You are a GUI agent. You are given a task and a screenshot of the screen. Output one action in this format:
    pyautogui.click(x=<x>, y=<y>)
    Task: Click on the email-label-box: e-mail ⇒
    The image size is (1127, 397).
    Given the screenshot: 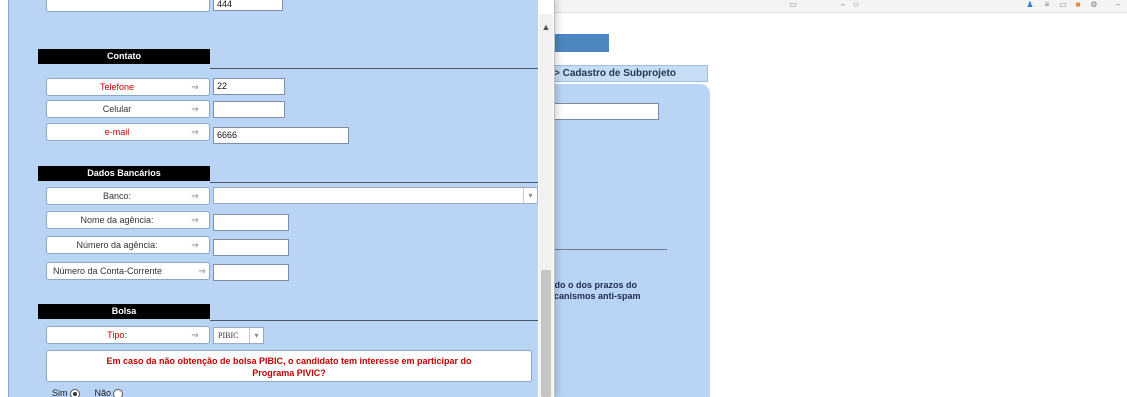 What is the action you would take?
    pyautogui.click(x=128, y=132)
    